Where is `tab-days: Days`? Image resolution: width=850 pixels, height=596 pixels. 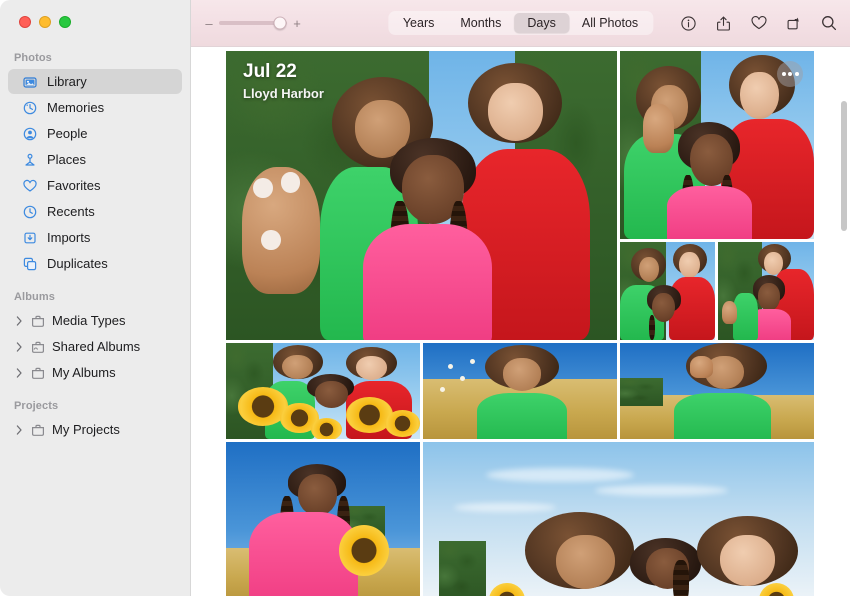
tab-days: Days is located at coordinates (541, 23).